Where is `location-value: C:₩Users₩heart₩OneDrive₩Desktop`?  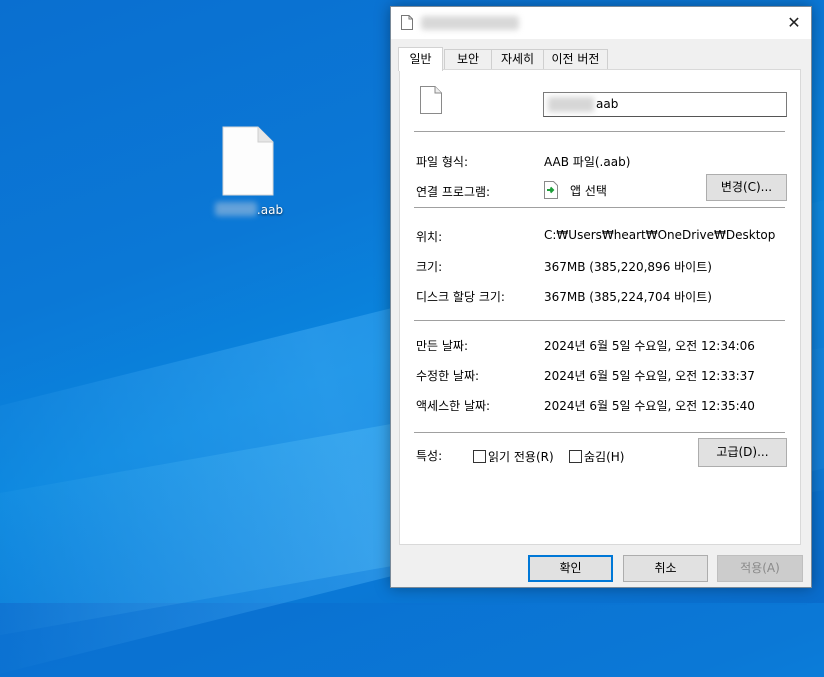 location-value: C:₩Users₩heart₩OneDrive₩Desktop is located at coordinates (660, 235).